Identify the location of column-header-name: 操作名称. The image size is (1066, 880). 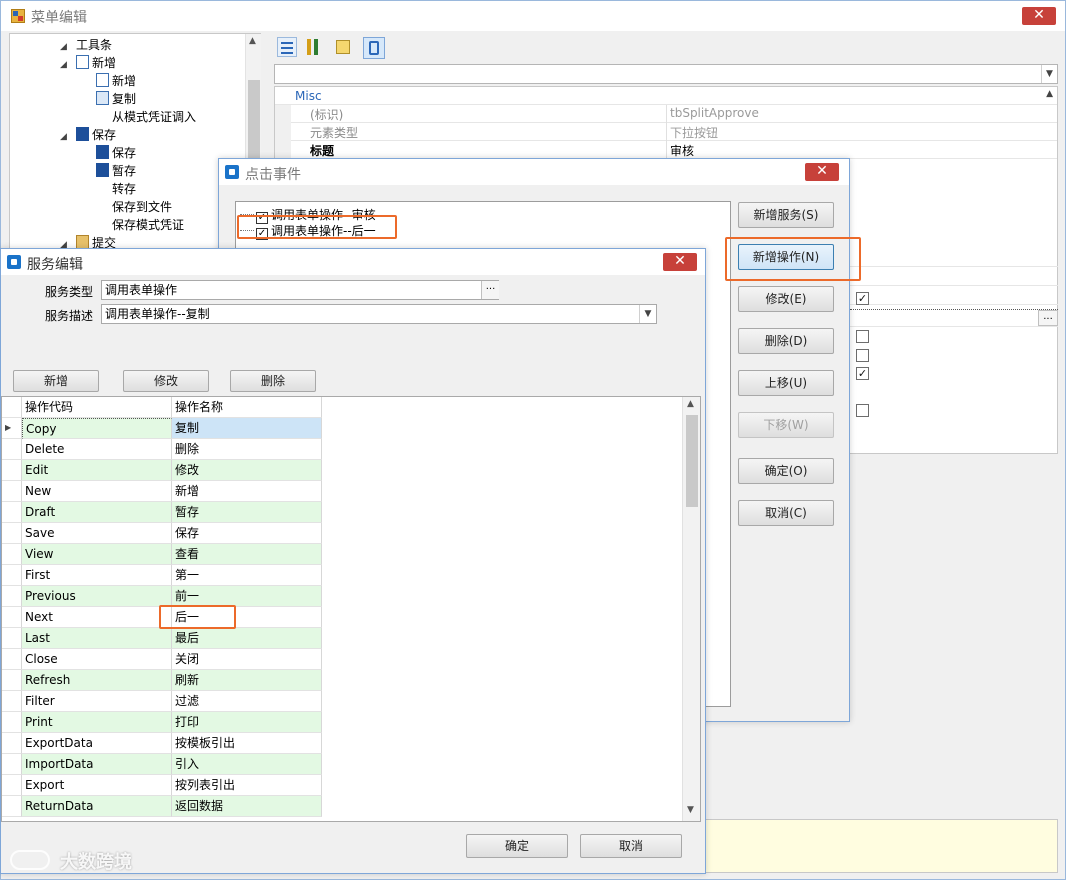
(247, 407).